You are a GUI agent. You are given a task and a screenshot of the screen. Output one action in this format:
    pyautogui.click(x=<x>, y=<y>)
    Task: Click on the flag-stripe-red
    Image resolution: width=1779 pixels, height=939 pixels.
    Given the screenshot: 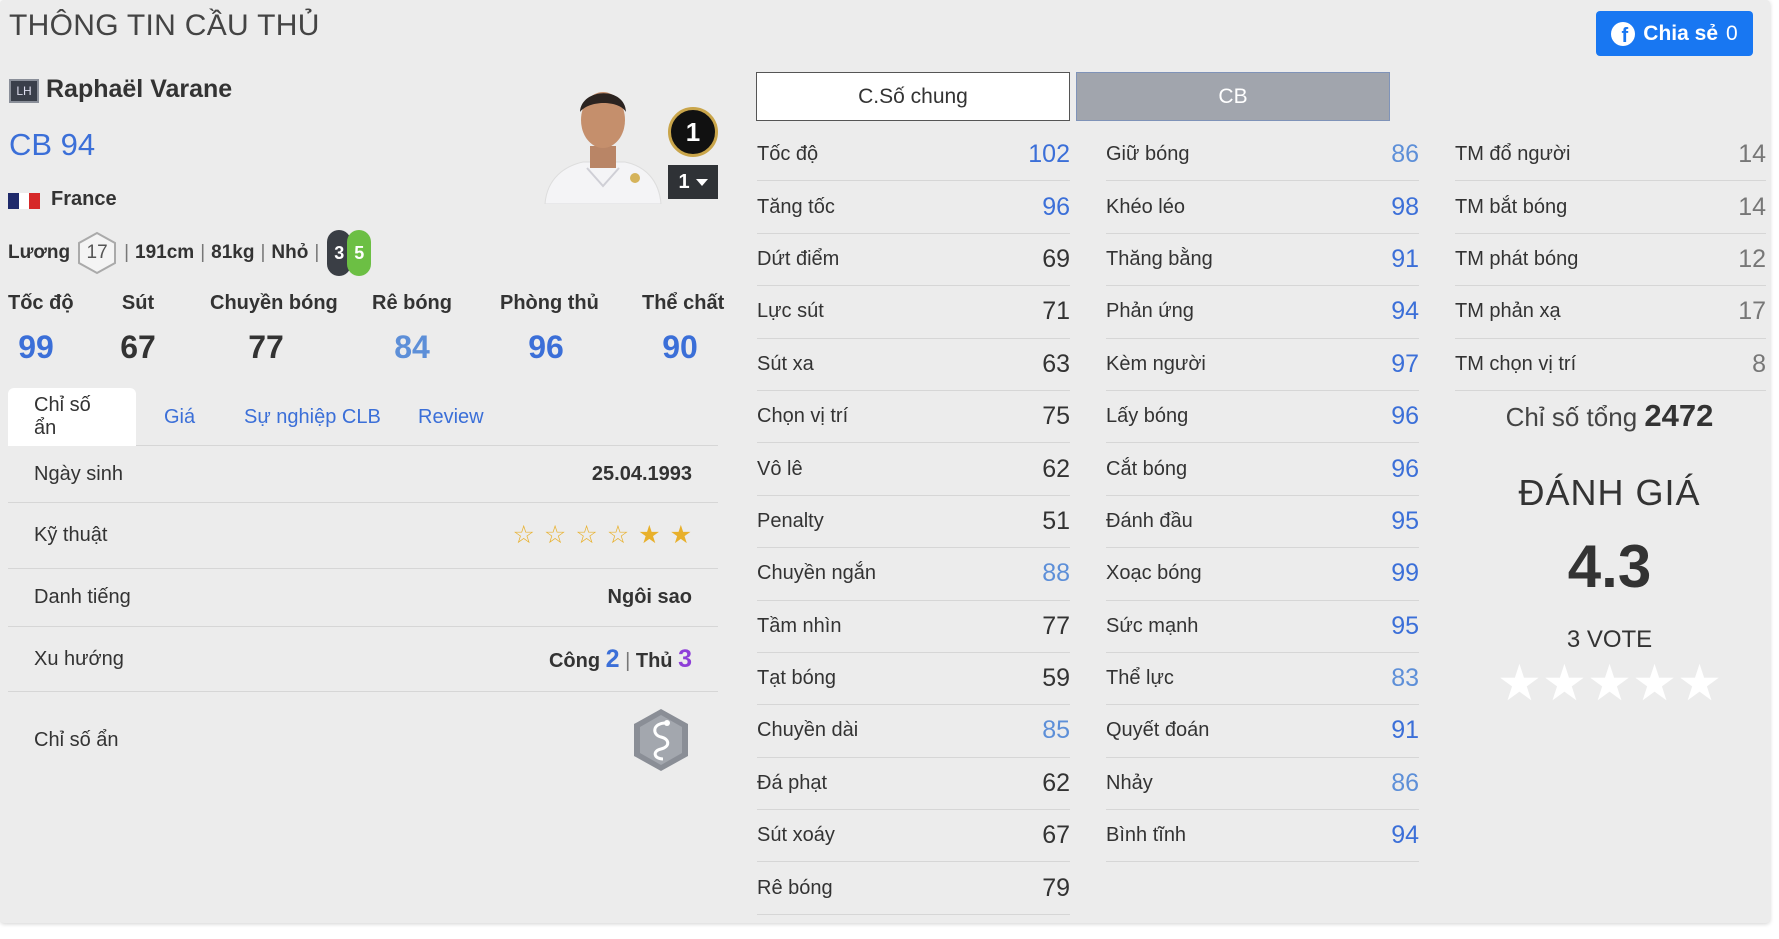 What is the action you would take?
    pyautogui.click(x=35, y=201)
    